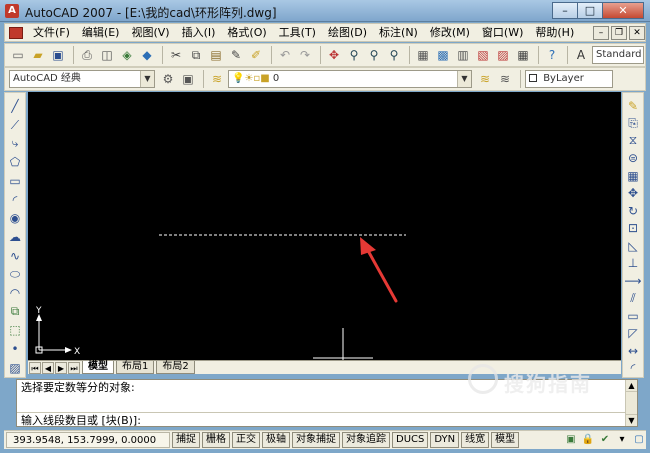  I want to click on menu-view: 视图(V), so click(150, 32).